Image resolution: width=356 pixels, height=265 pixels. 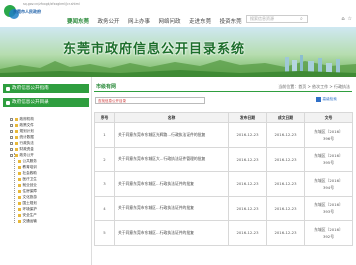 What do you see at coordinates (104, 159) in the screenshot?
I see `row-number: 2` at bounding box center [104, 159].